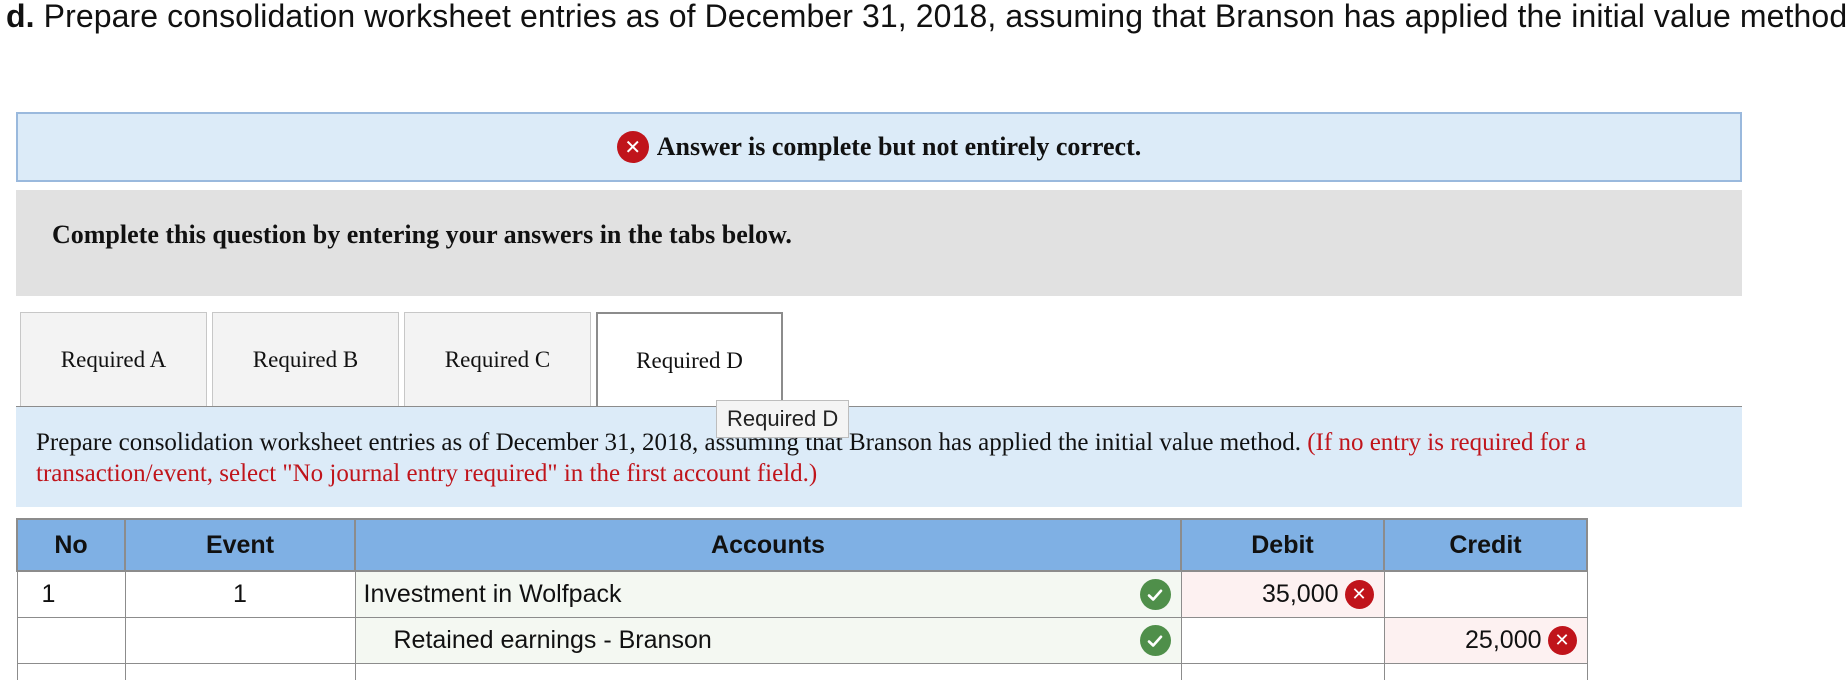 This screenshot has width=1848, height=680. I want to click on header-no: No, so click(71, 545).